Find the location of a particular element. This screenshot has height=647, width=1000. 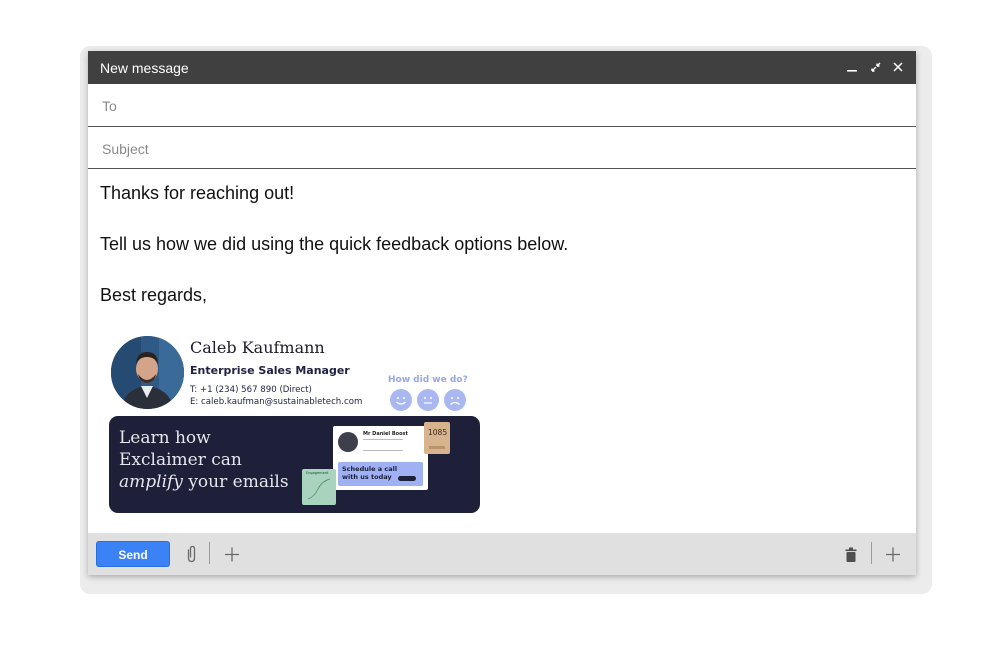

badge-value: 1085 is located at coordinates (438, 432).